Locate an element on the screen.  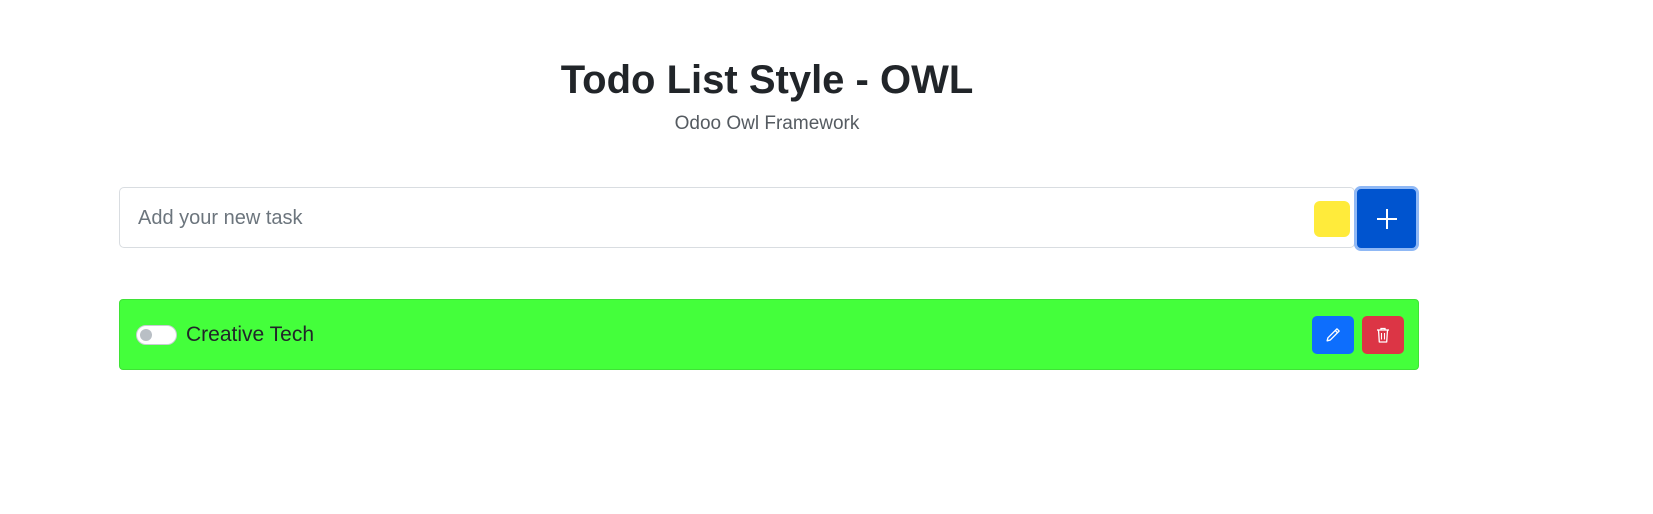
color-picker is located at coordinates (1332, 219).